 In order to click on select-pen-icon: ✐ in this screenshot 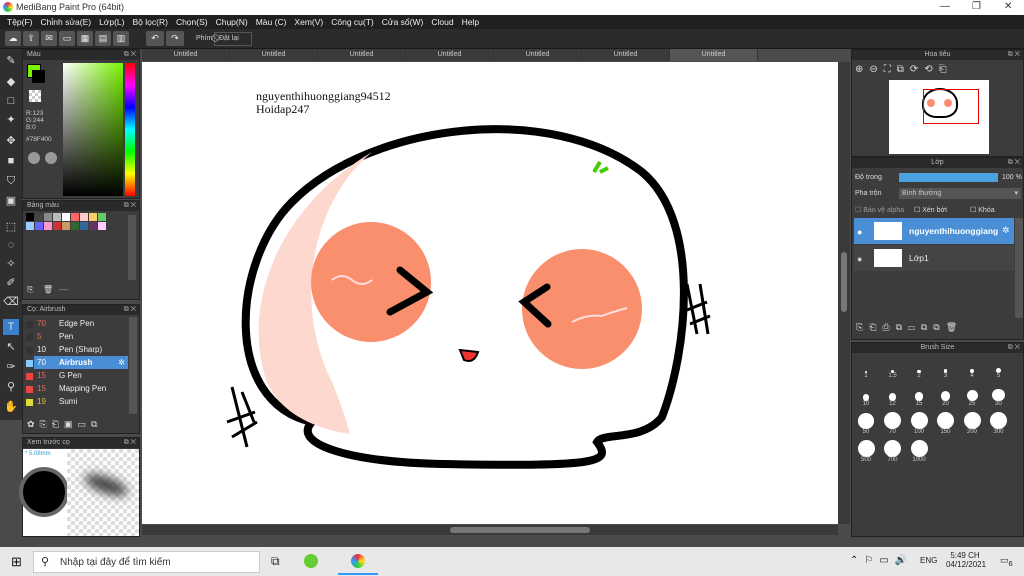, I will do `click(11, 283)`.